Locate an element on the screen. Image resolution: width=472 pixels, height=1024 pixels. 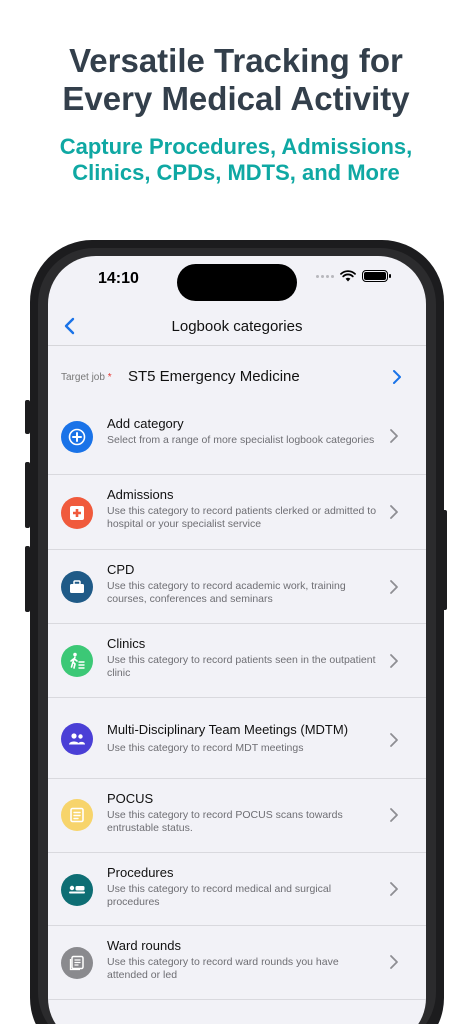
list-item-title: Clinics is located at coordinates (126, 643).